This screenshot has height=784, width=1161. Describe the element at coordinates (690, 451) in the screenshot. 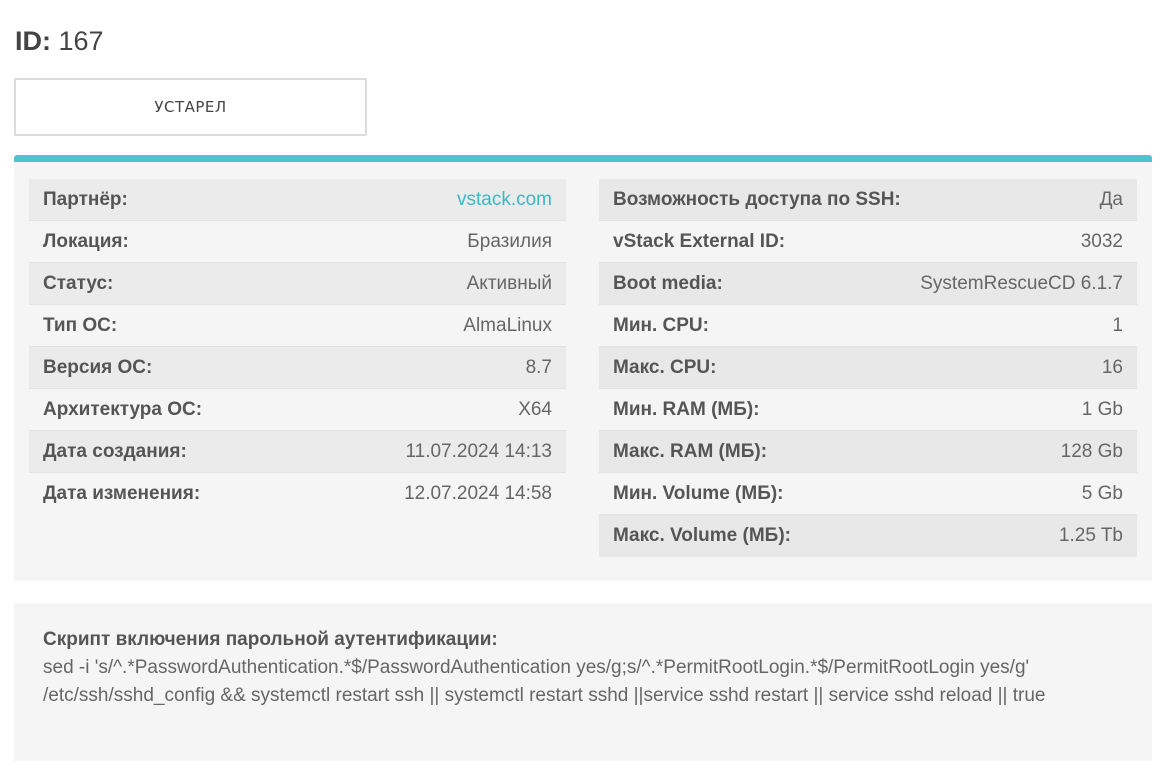

I see `field-label: Макс. RAM (МБ):` at that location.